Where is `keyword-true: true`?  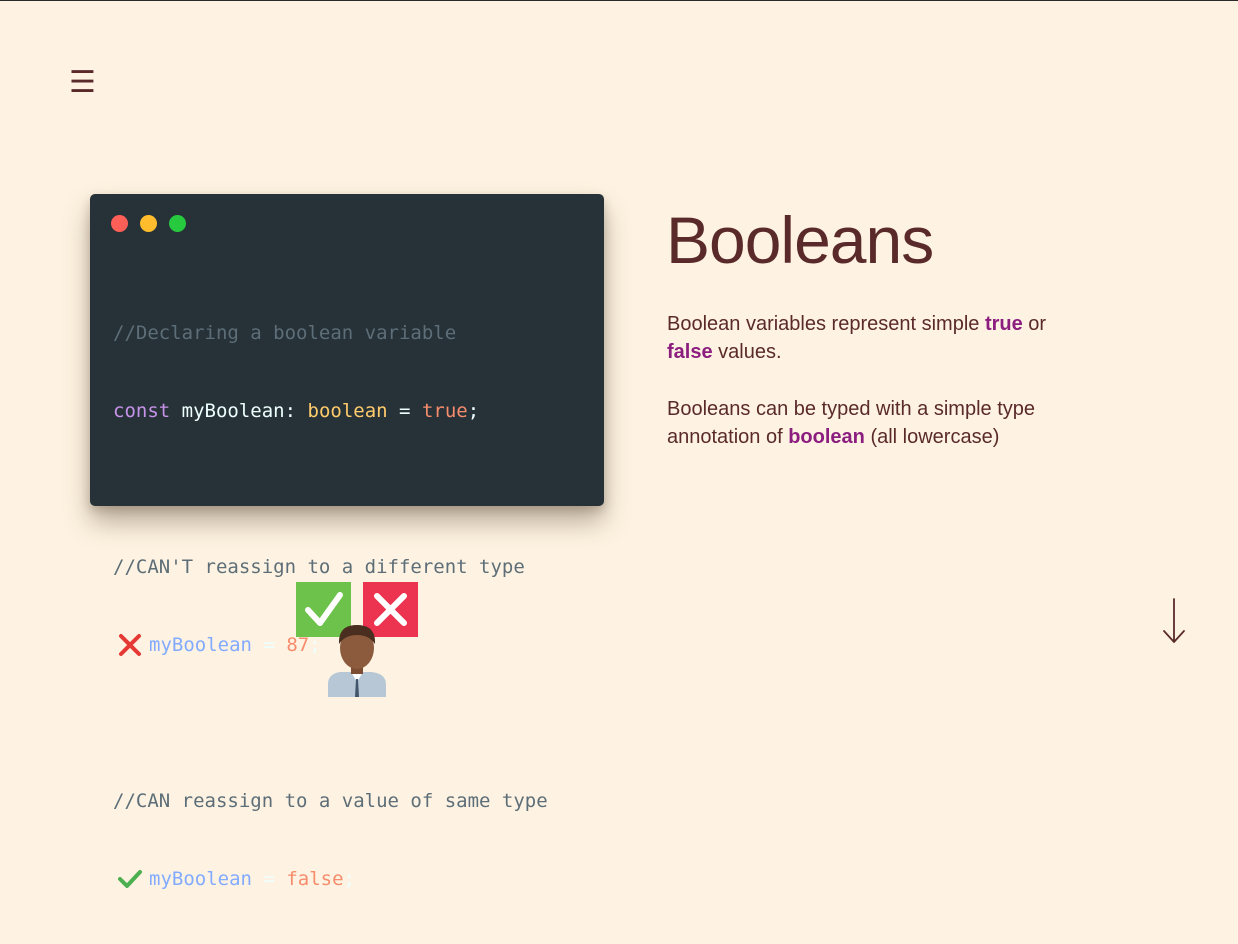
keyword-true: true is located at coordinates (1003, 324).